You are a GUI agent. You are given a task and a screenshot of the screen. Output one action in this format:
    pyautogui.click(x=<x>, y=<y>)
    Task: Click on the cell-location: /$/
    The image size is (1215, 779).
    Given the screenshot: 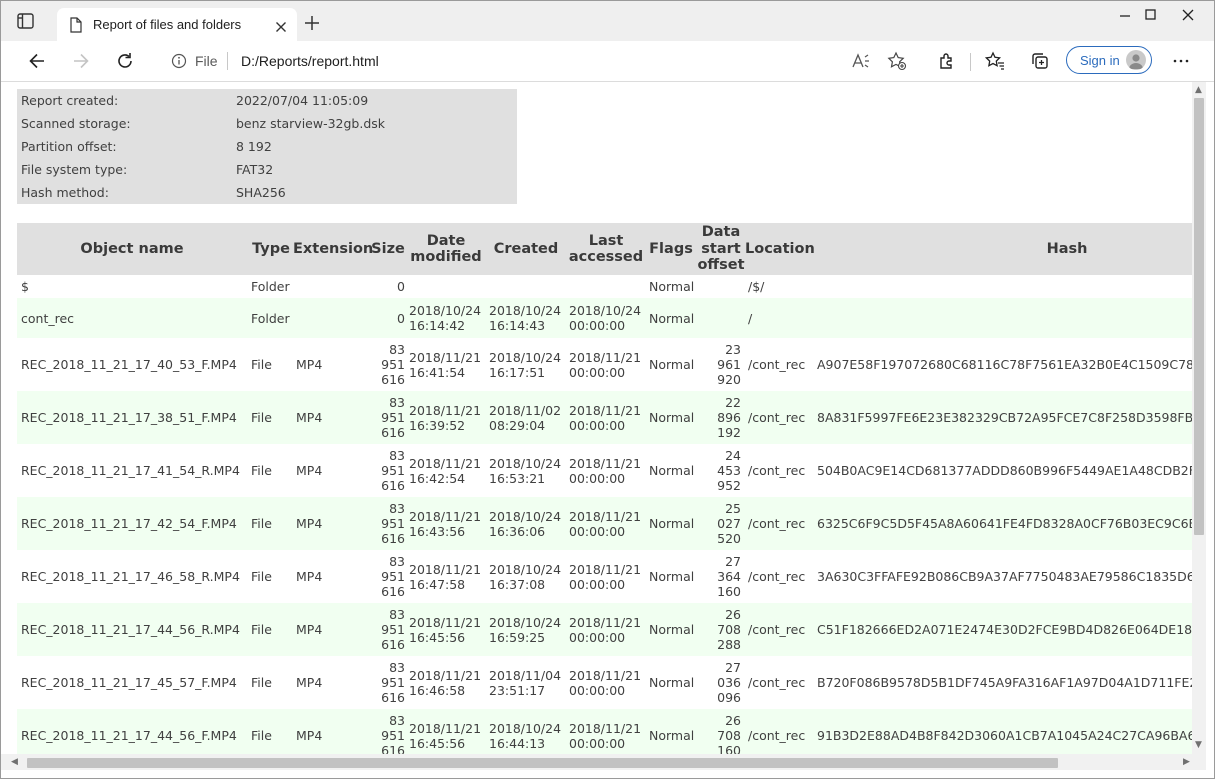 What is the action you would take?
    pyautogui.click(x=756, y=286)
    